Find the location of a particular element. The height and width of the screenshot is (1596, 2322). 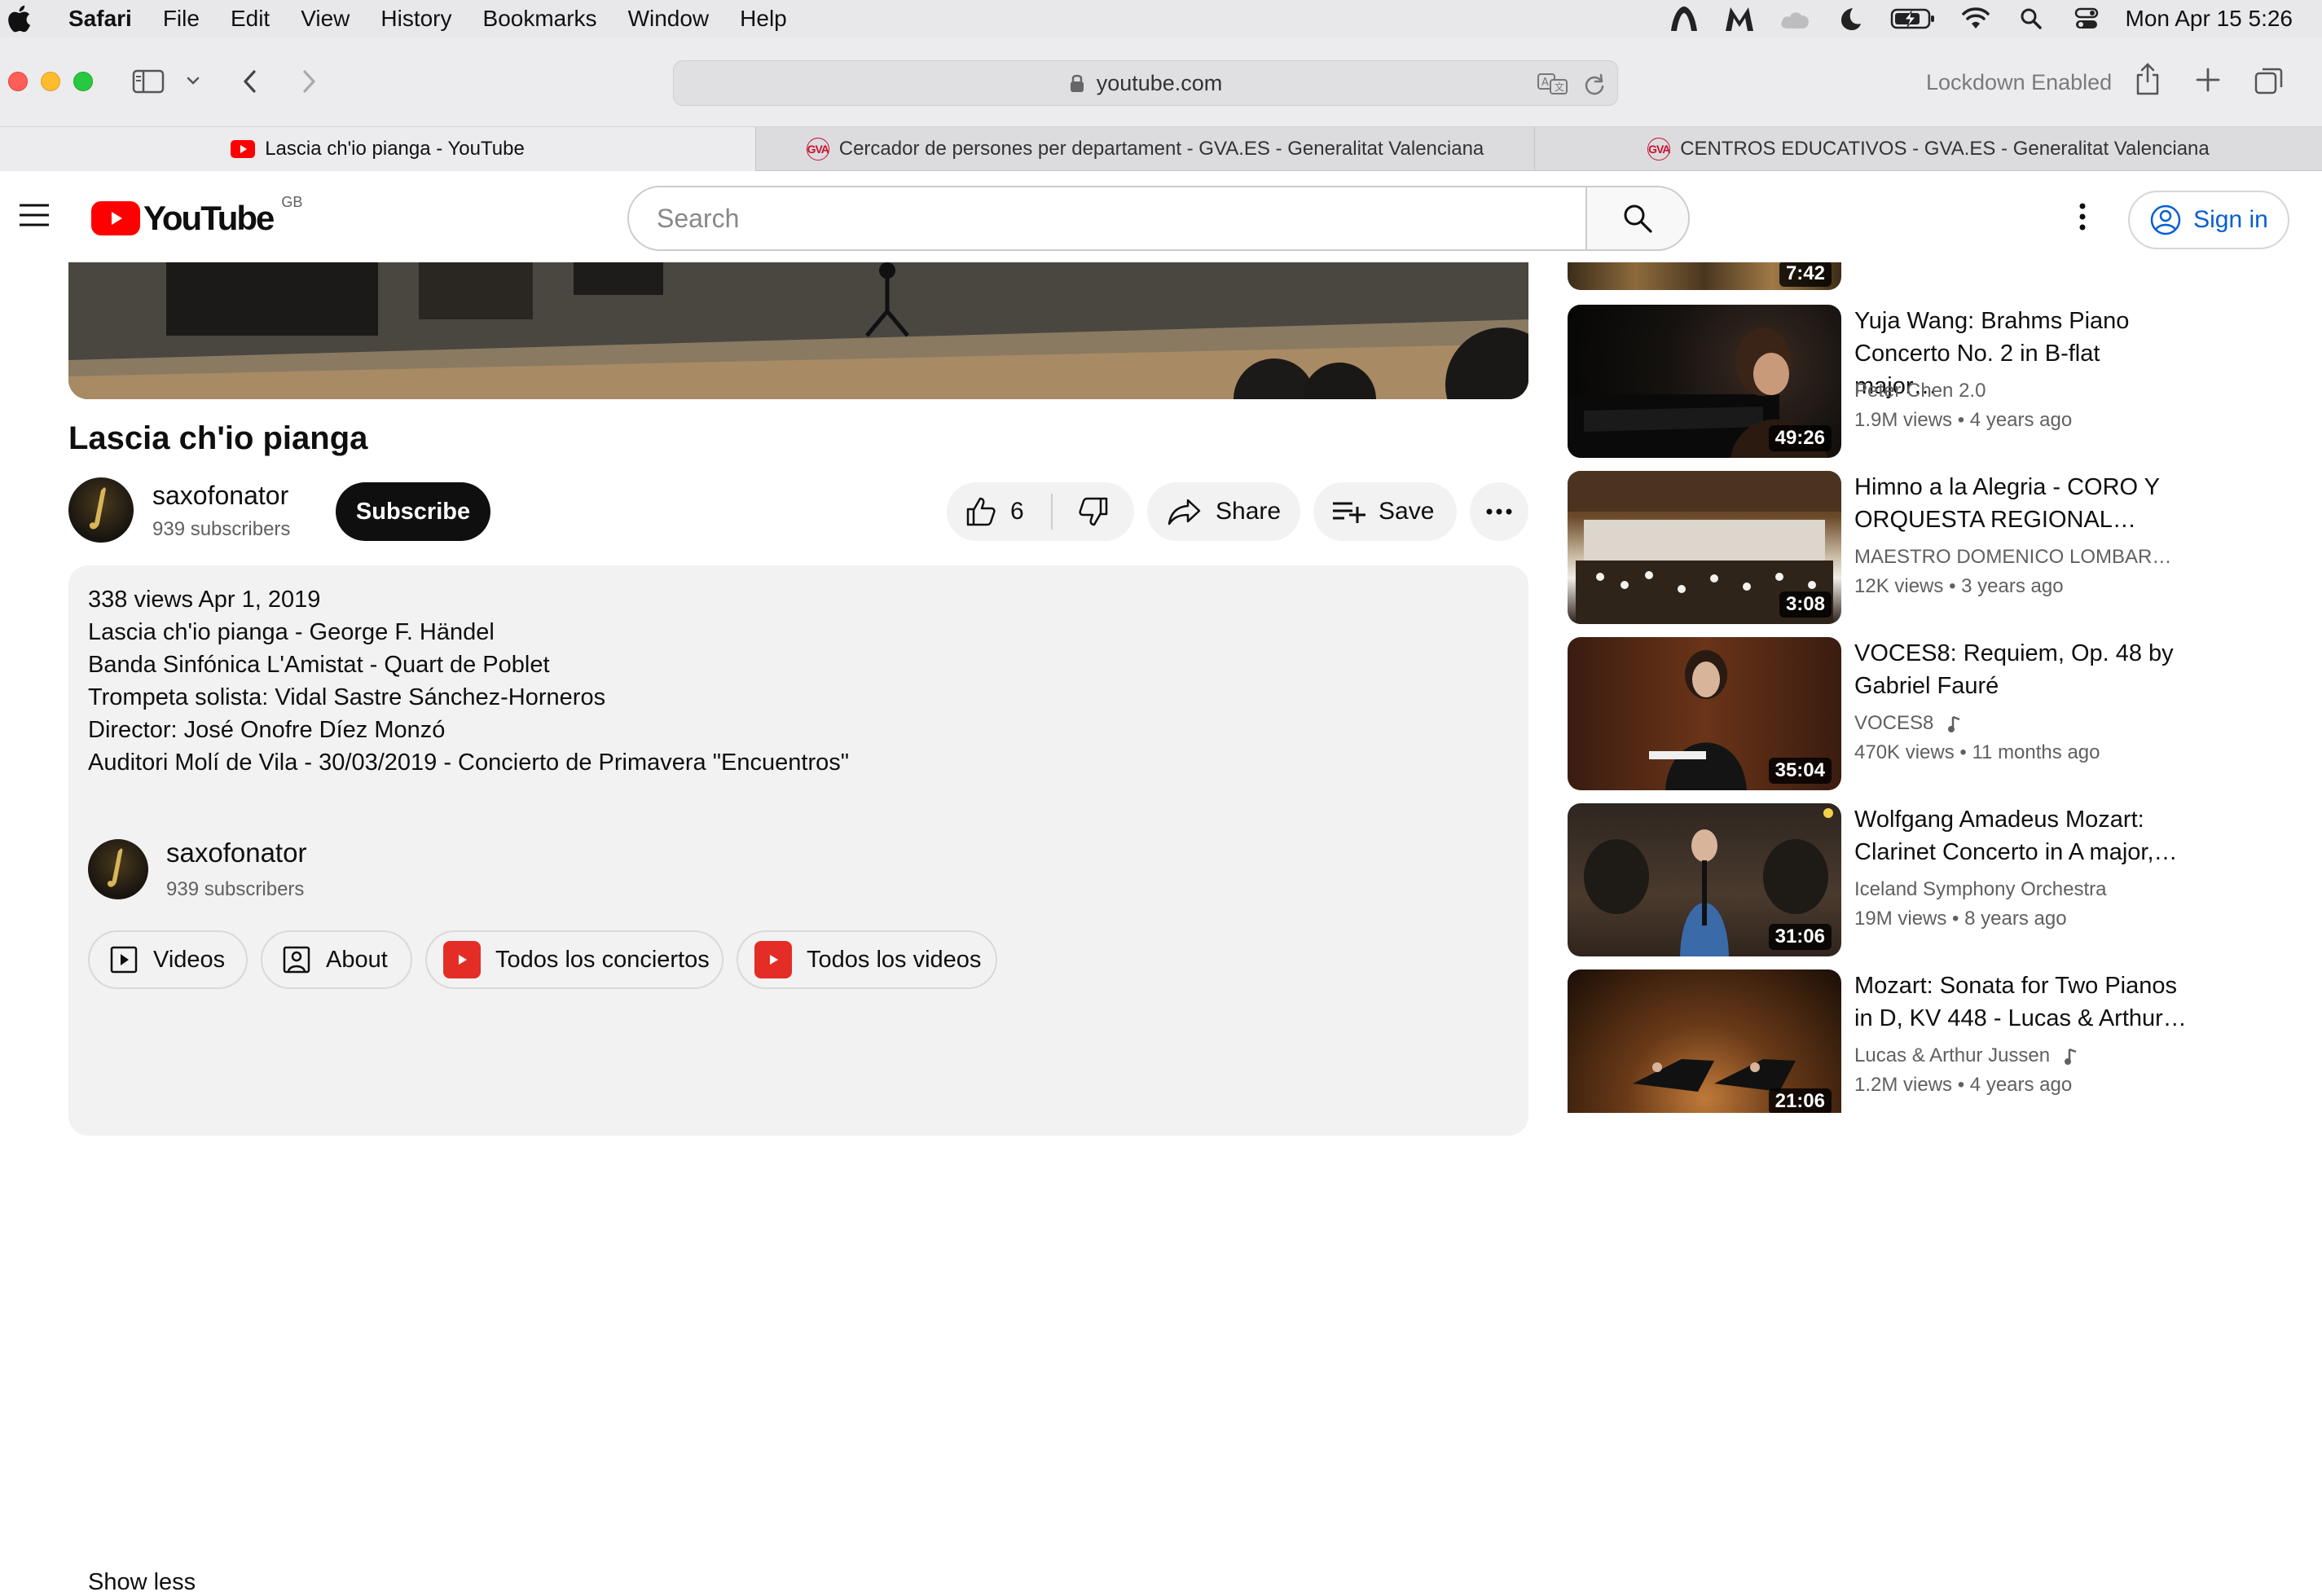

wifi-icon is located at coordinates (1976, 18).